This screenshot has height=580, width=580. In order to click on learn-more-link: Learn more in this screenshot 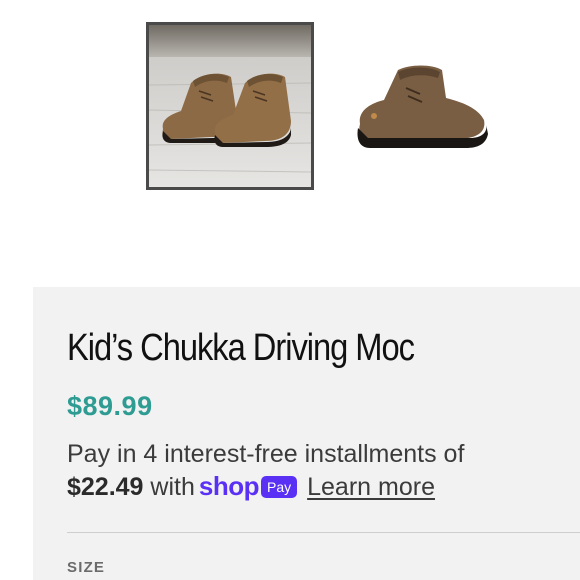, I will do `click(371, 487)`.